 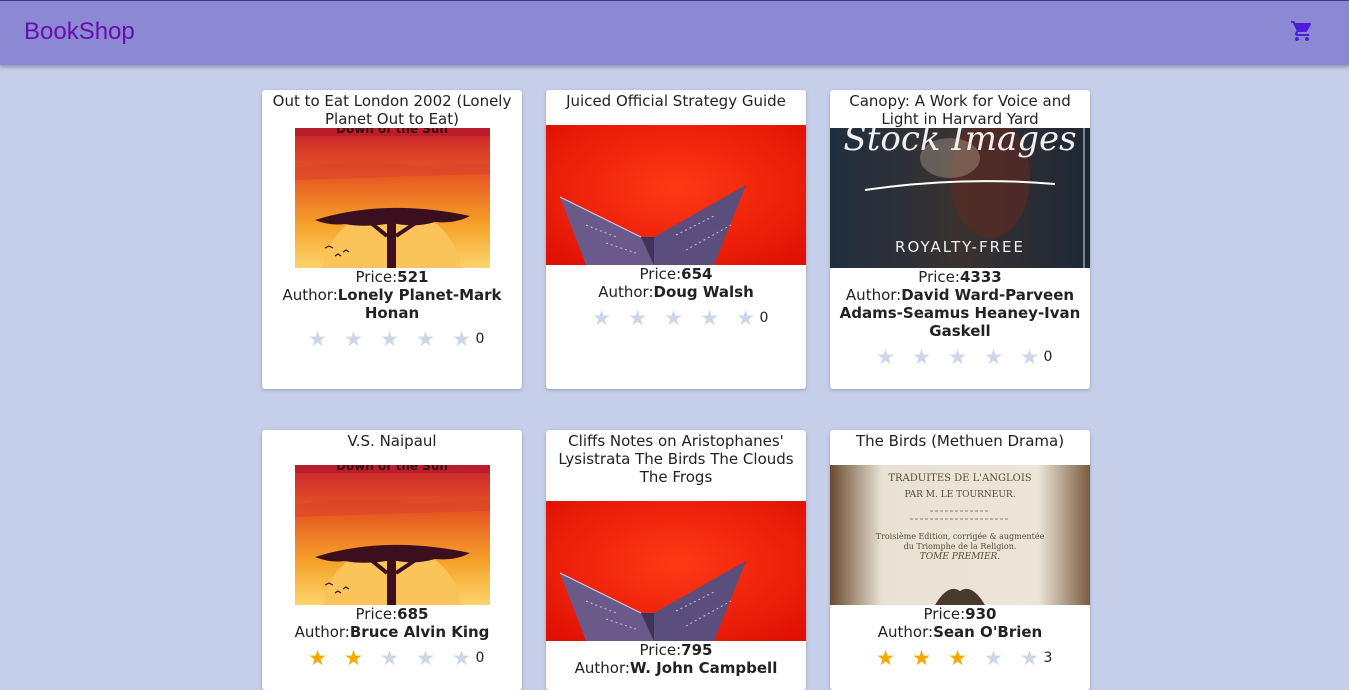 I want to click on book-price: Price:930, so click(x=960, y=614).